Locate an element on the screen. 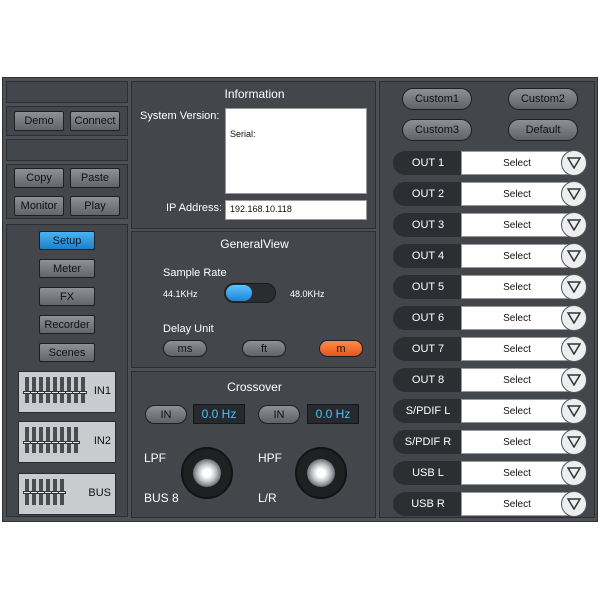 This screenshot has height=600, width=600. channel-bus-label: BUS is located at coordinates (99, 493).